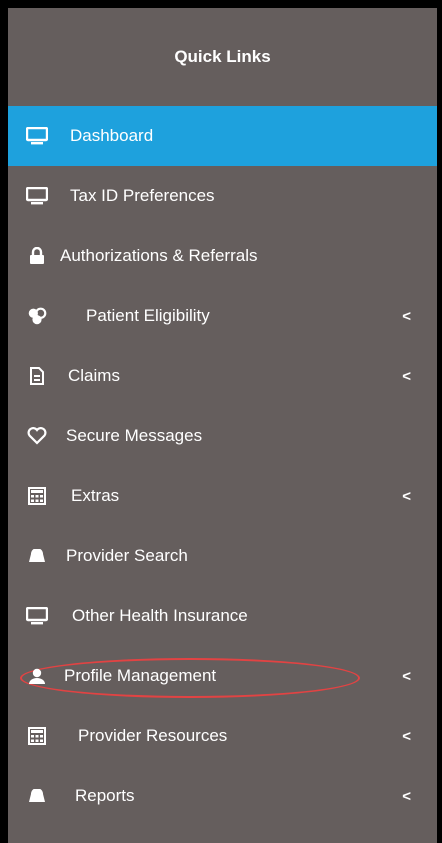 The height and width of the screenshot is (843, 442). What do you see at coordinates (37, 316) in the screenshot?
I see `group-icon` at bounding box center [37, 316].